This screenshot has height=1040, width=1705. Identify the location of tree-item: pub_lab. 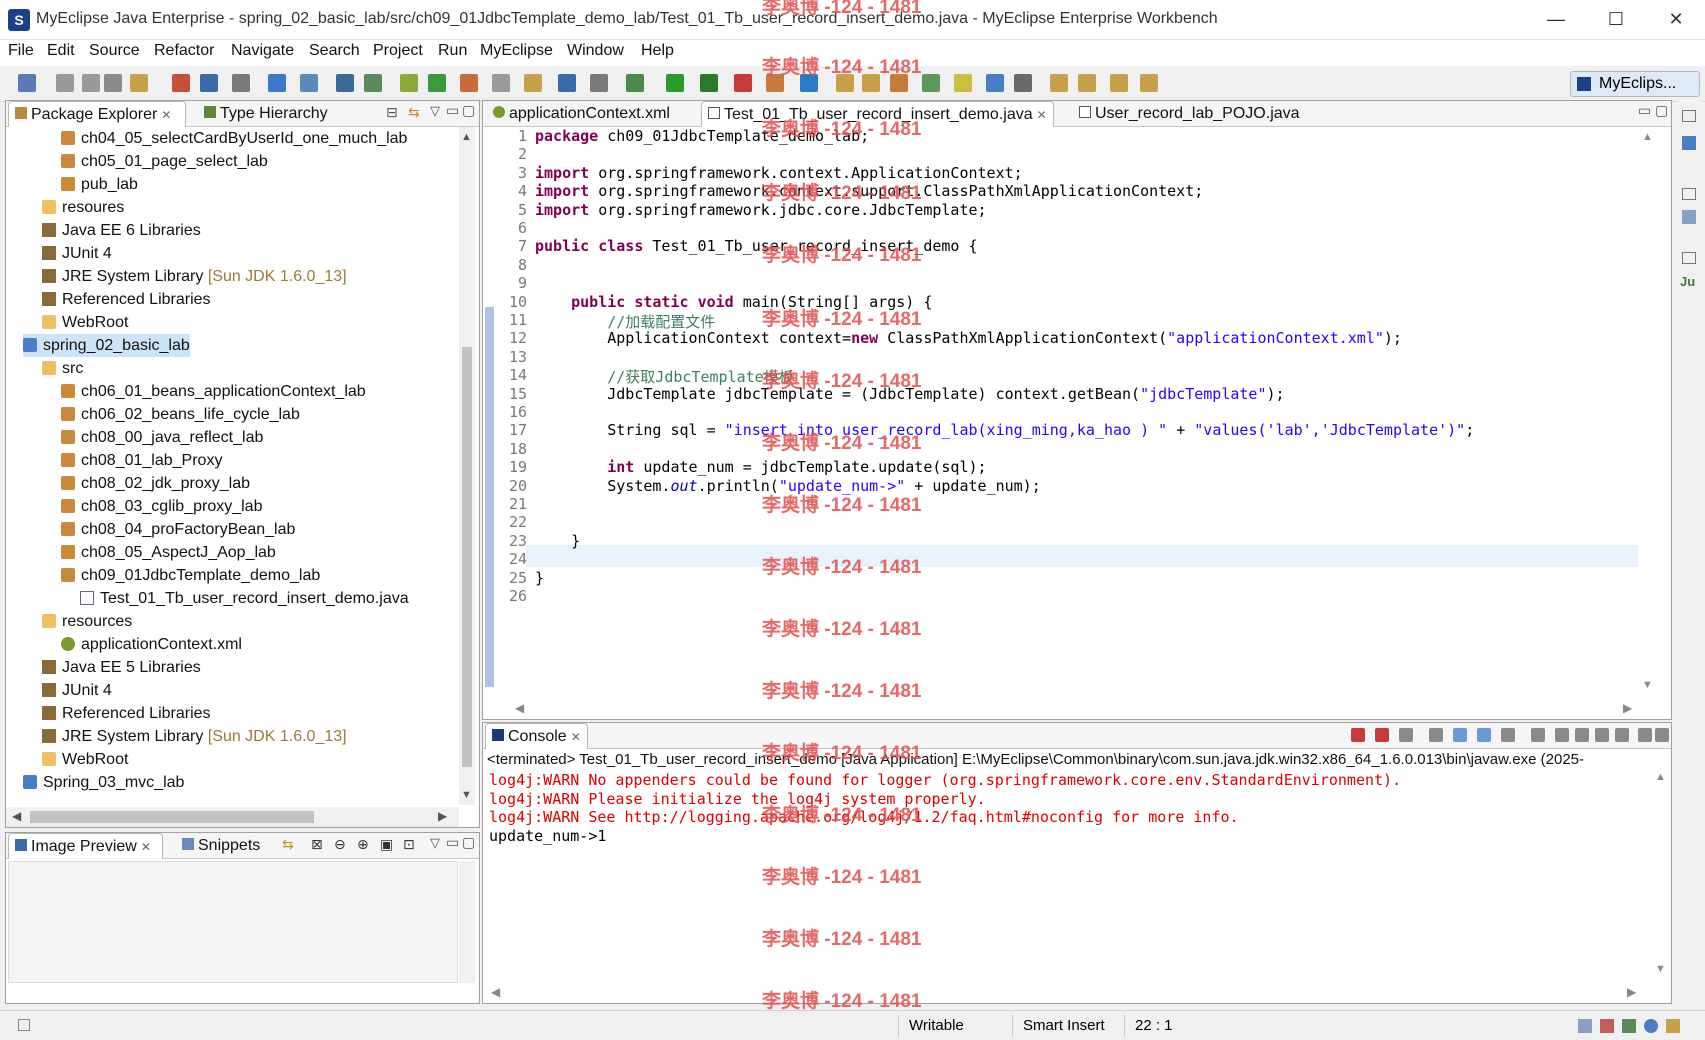
(99, 184).